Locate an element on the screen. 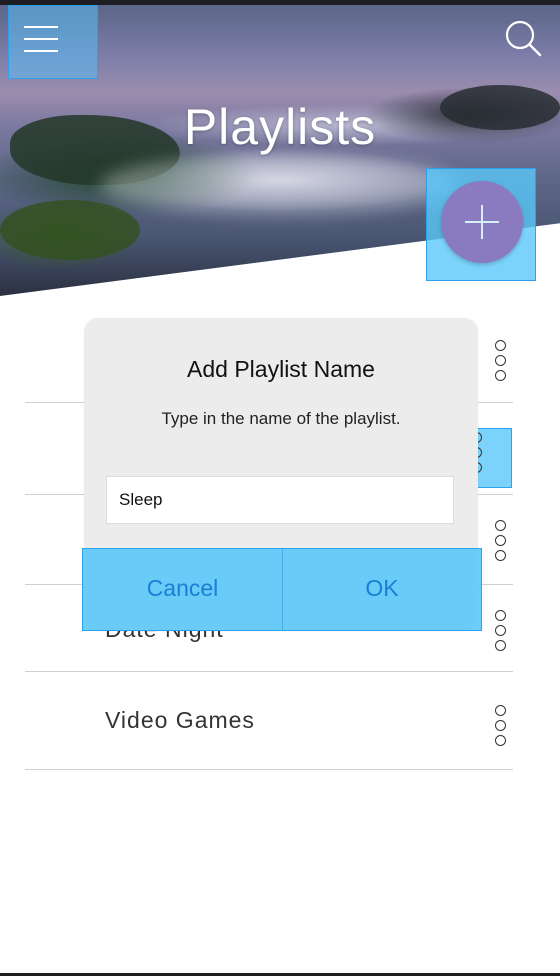  rock-shape is located at coordinates (70, 230).